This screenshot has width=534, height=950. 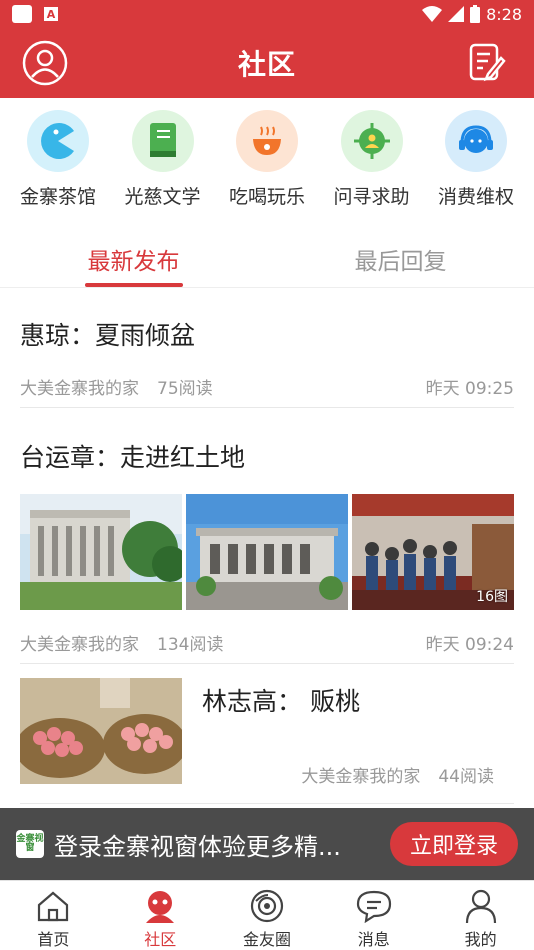 I want to click on nav-label: 金友圈, so click(x=266, y=939).